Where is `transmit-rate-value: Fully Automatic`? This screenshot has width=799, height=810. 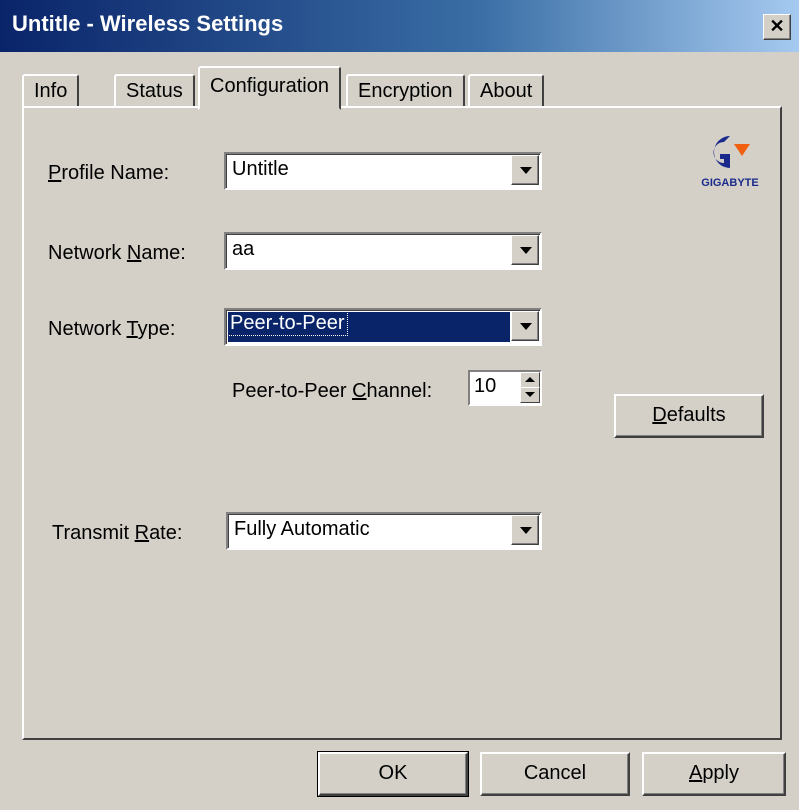 transmit-rate-value: Fully Automatic is located at coordinates (302, 529).